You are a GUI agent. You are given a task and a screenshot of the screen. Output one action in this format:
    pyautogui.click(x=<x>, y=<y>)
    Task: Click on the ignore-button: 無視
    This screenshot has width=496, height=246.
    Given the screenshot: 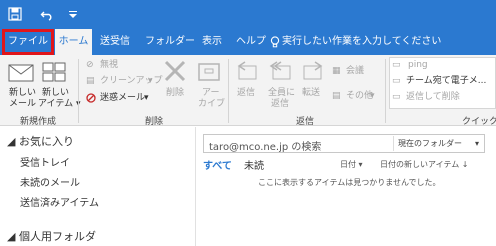 What is the action you would take?
    pyautogui.click(x=109, y=65)
    